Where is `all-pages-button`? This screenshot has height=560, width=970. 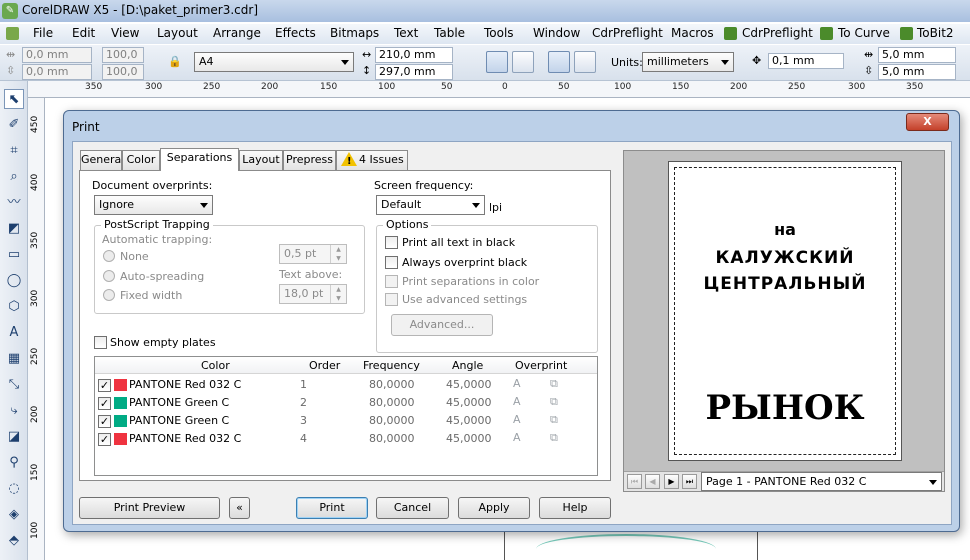 all-pages-button is located at coordinates (559, 62).